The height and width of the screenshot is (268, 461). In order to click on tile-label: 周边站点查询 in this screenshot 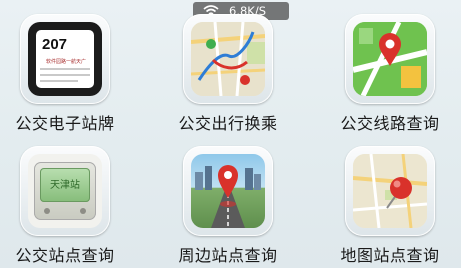, I will do `click(228, 255)`.